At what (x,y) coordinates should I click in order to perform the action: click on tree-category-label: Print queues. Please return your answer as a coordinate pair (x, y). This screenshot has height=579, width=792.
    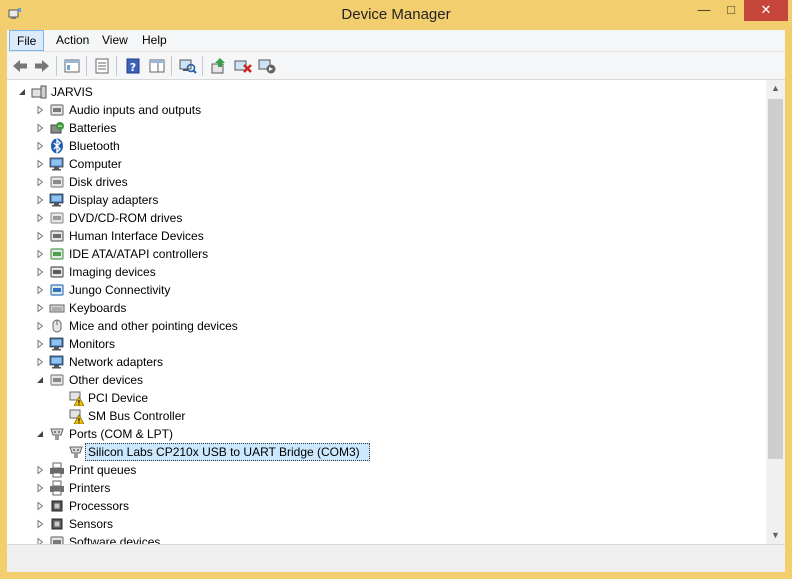
    Looking at the image, I should click on (103, 470).